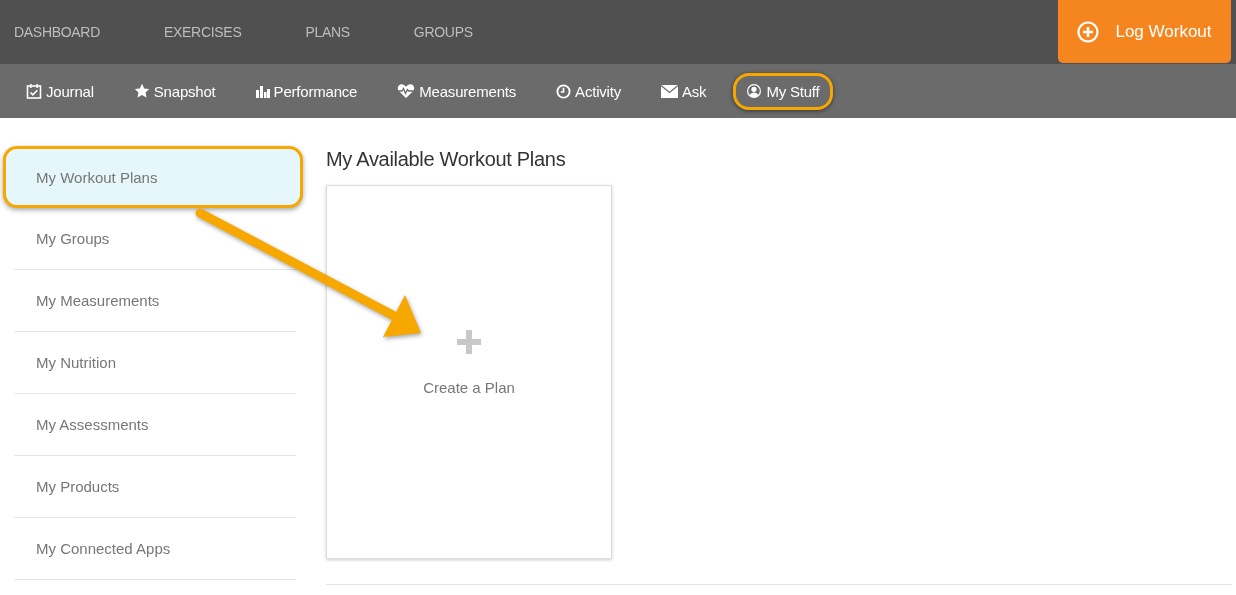 The image size is (1236, 595). I want to click on nav-tab: Activity, so click(588, 91).